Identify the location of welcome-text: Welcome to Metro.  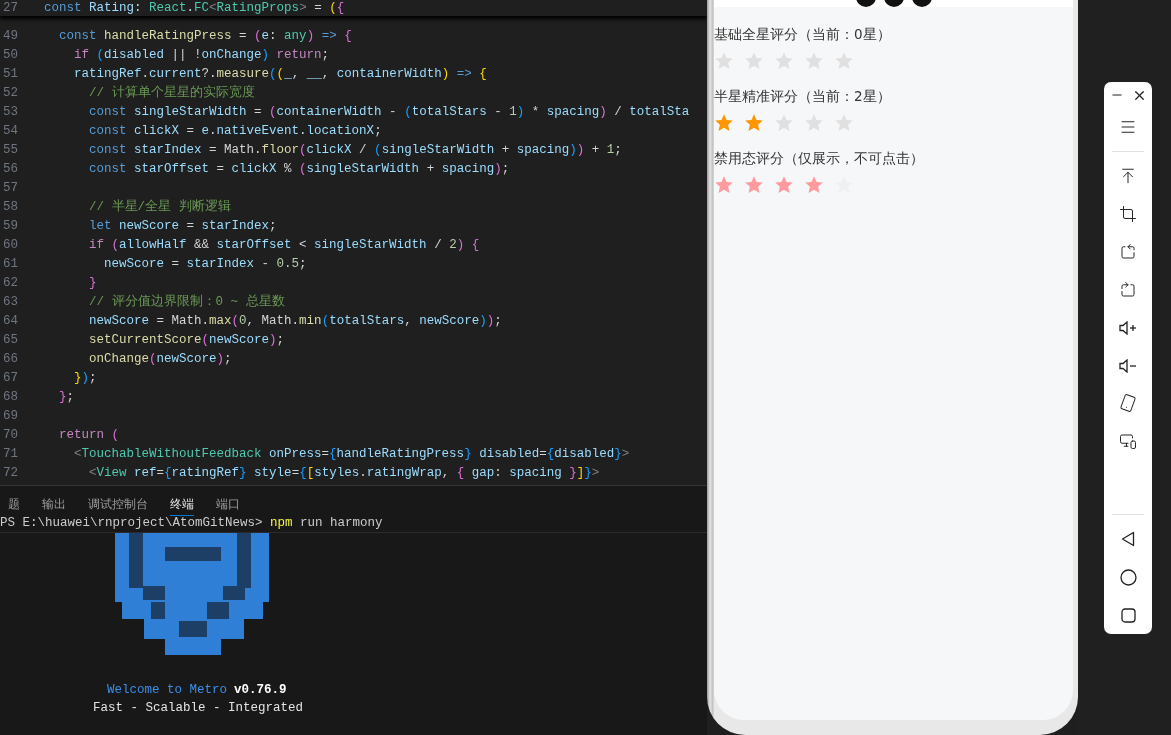
(167, 690).